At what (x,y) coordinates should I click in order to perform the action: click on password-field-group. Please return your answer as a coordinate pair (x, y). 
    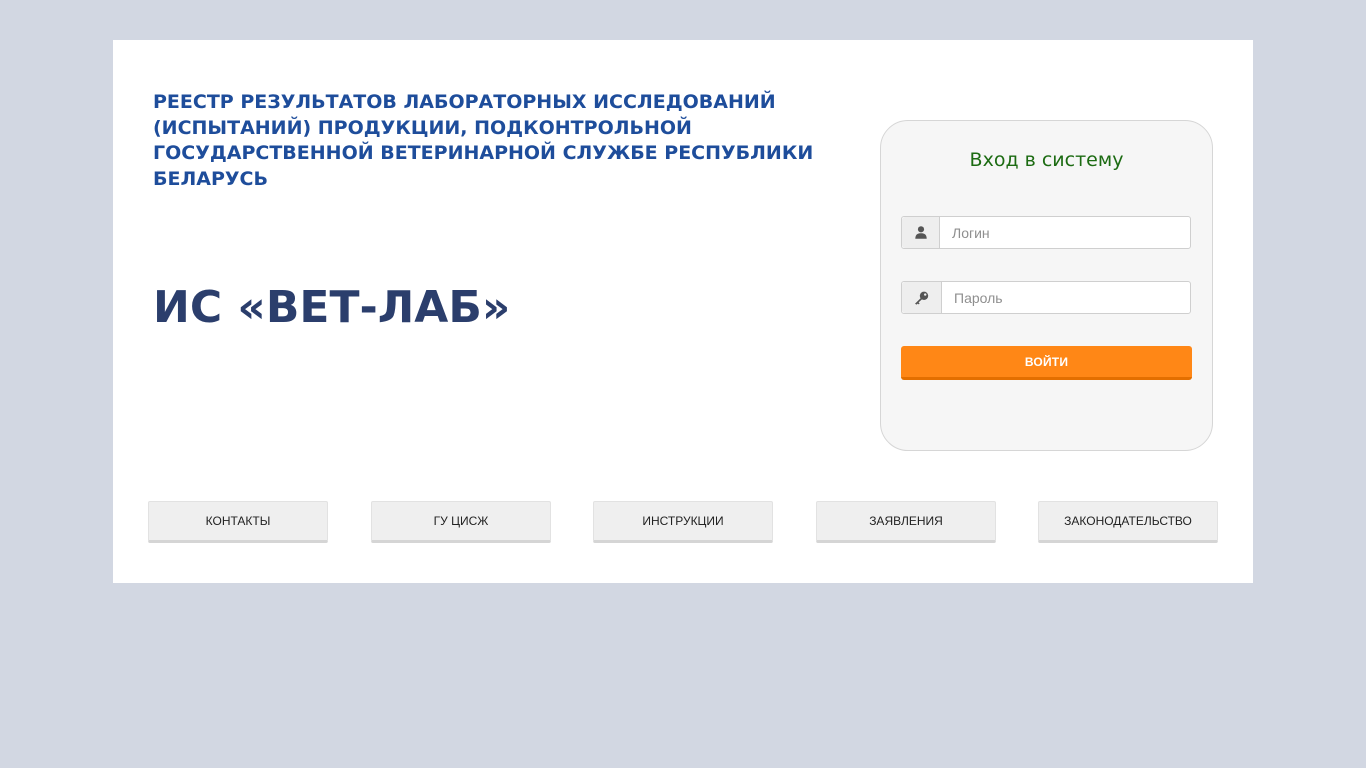
    Looking at the image, I should click on (1046, 297).